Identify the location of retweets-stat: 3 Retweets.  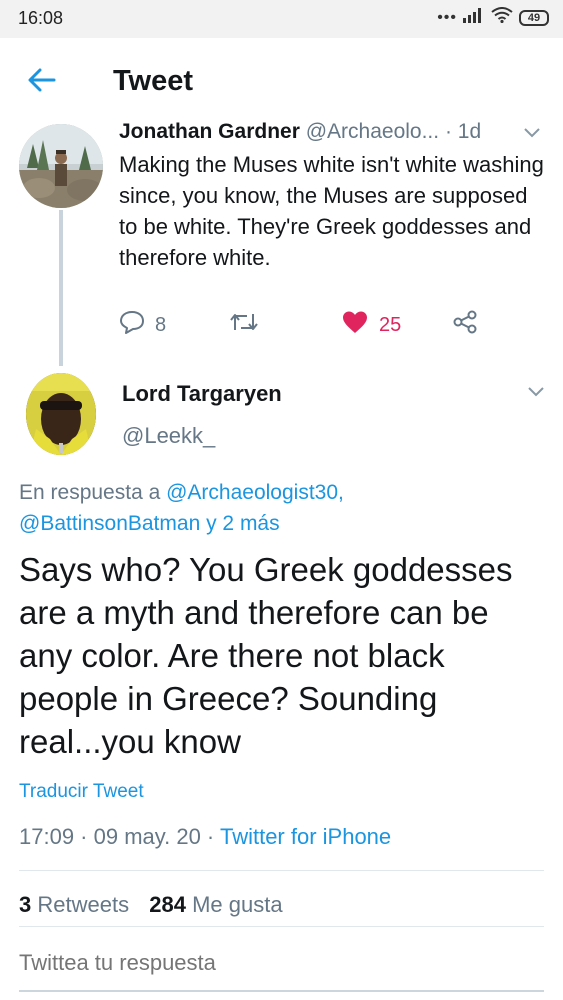
(74, 904).